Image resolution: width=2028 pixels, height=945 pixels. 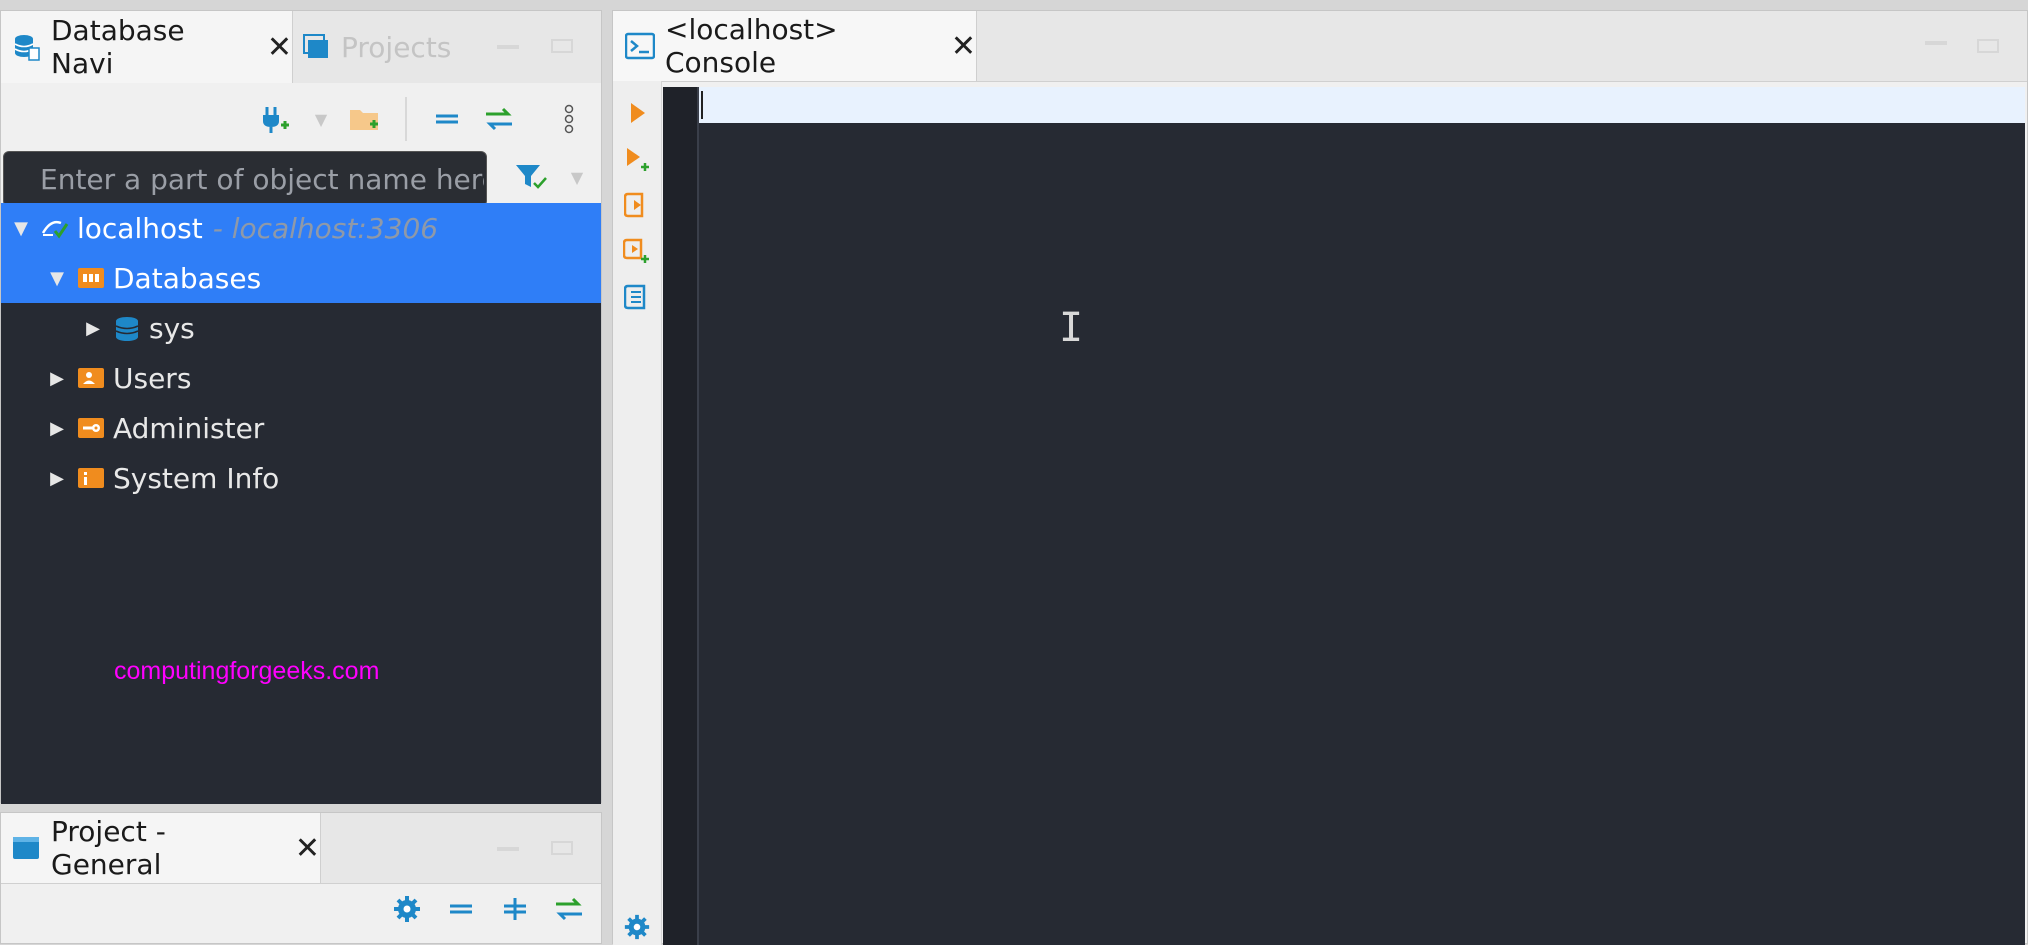 What do you see at coordinates (640, 46) in the screenshot?
I see `console-icon` at bounding box center [640, 46].